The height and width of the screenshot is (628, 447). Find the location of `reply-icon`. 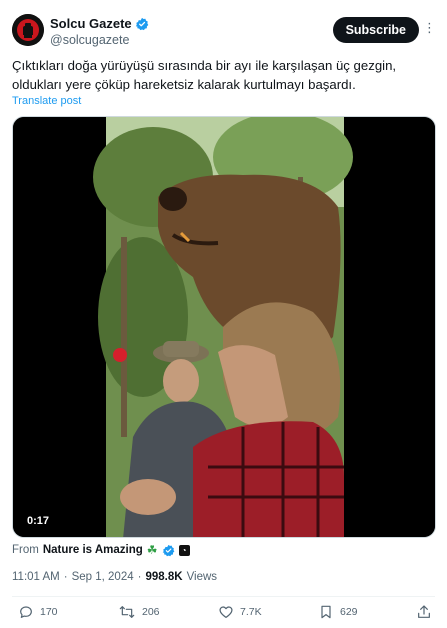

reply-icon is located at coordinates (26, 612).